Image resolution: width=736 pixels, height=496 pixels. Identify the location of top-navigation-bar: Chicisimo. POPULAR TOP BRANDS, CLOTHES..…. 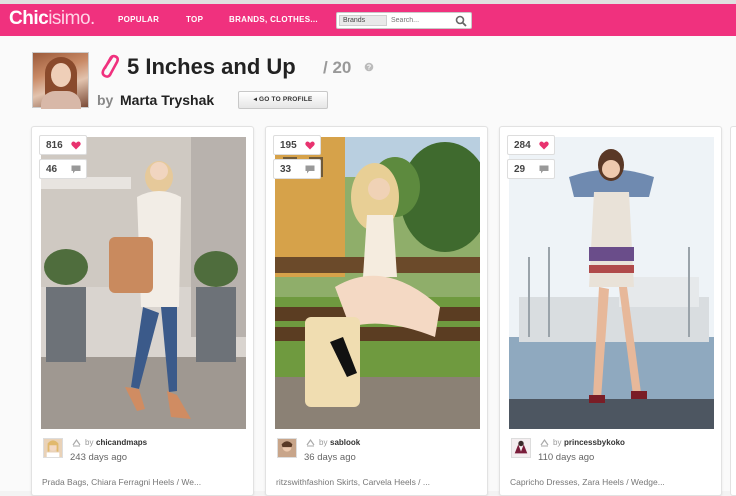
(368, 20).